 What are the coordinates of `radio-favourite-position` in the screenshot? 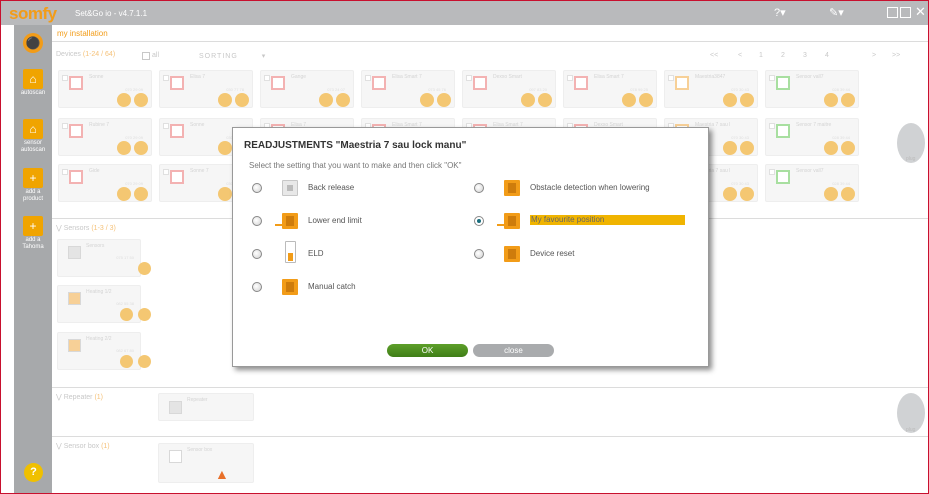 It's located at (479, 221).